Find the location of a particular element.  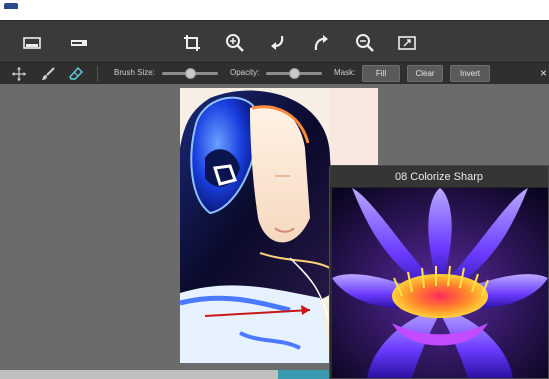

title-bar is located at coordinates (274, 10).